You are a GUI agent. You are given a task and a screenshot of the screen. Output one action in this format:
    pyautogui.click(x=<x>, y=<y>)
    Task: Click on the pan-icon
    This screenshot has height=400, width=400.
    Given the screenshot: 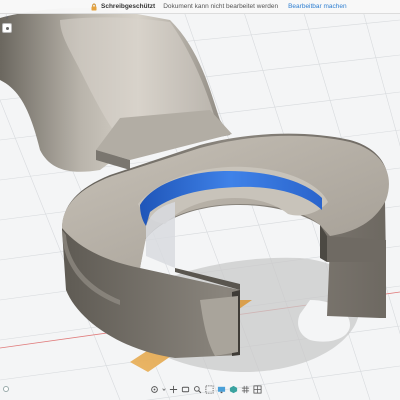 What is the action you would take?
    pyautogui.click(x=173, y=389)
    